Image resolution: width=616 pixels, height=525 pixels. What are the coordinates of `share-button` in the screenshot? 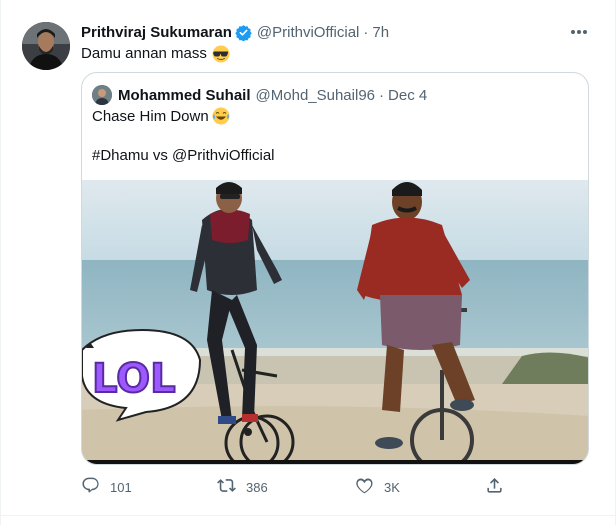 It's located at (494, 487).